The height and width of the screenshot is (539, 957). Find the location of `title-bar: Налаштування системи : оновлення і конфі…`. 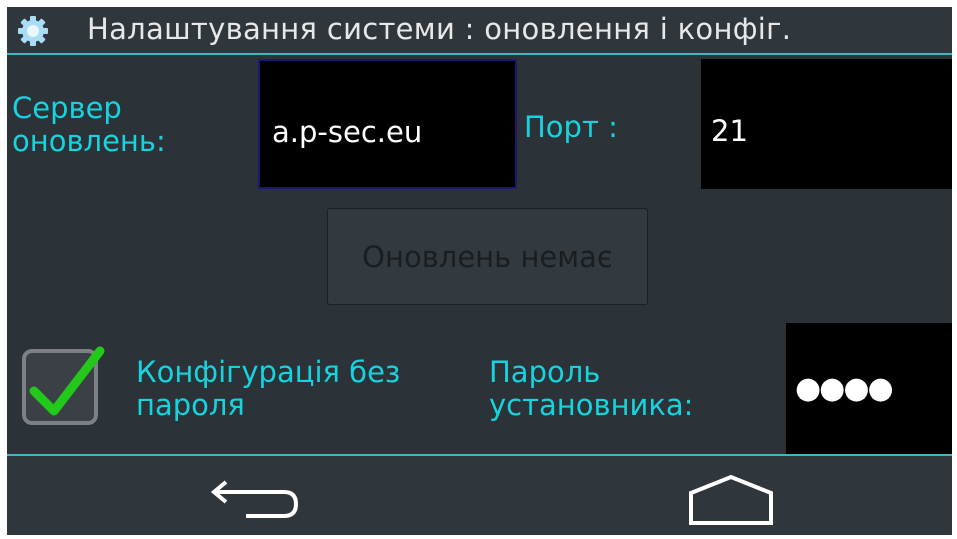

title-bar: Налаштування системи : оновлення і конфі… is located at coordinates (479, 31).